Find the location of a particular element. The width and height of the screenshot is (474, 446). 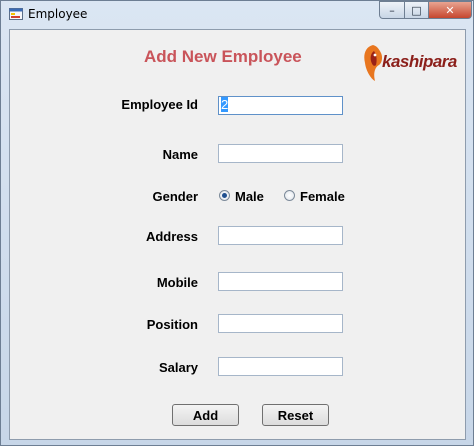

maximize-icon: □ is located at coordinates (416, 10).